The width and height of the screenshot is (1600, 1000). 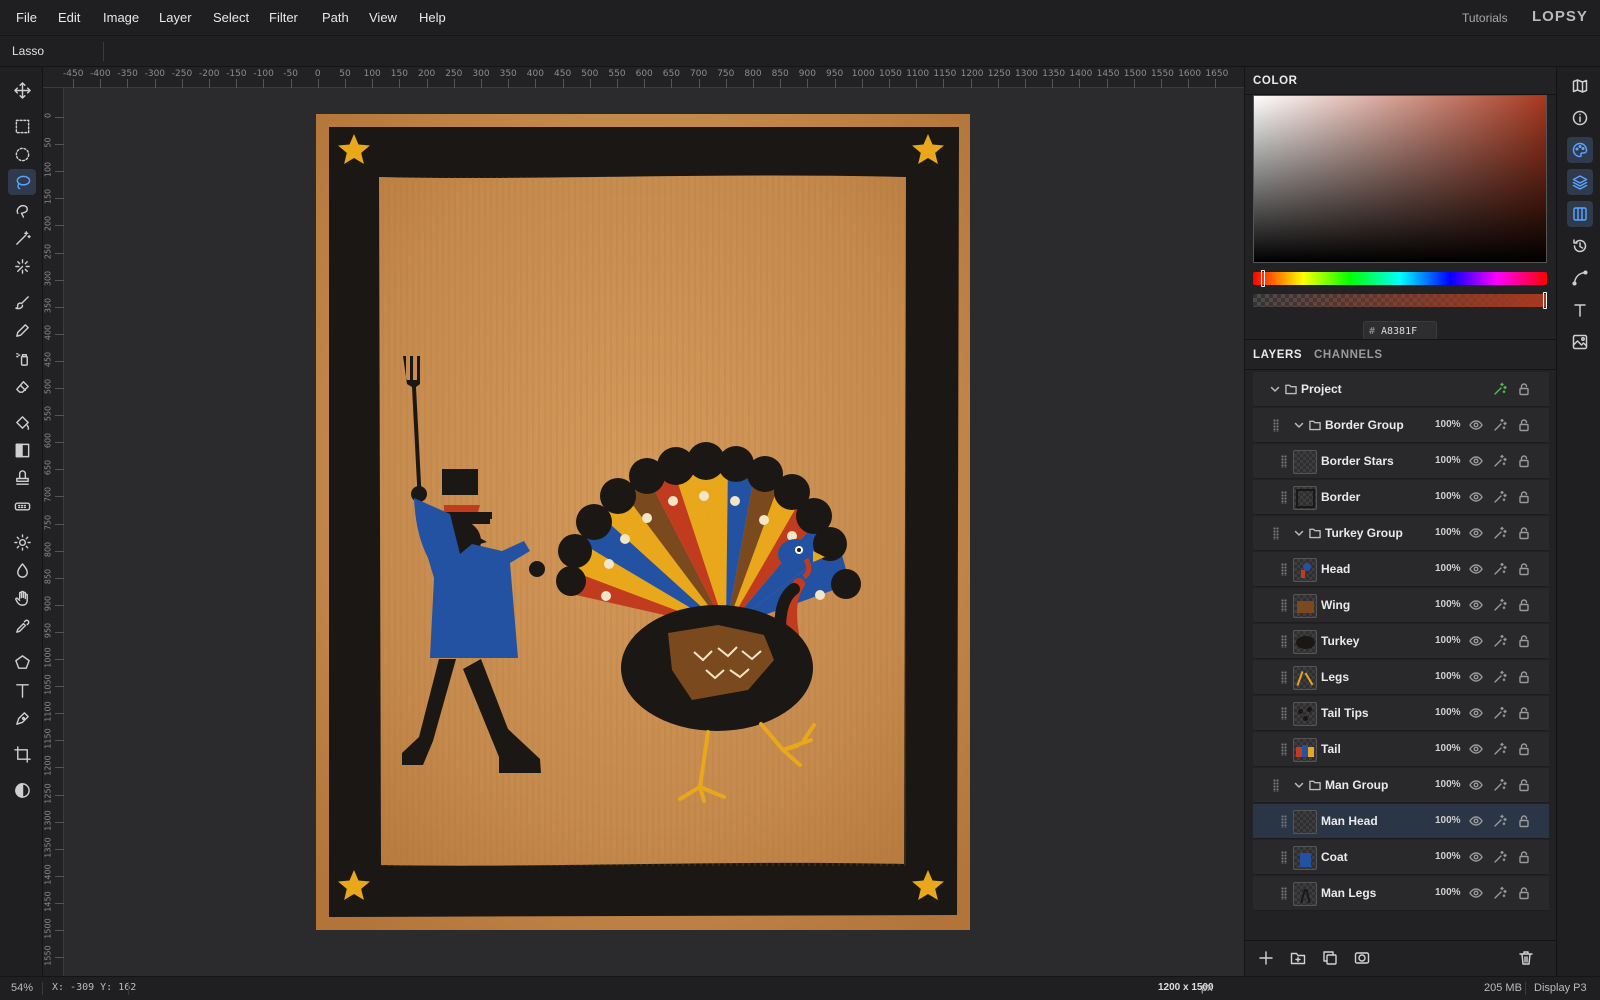 I want to click on clone-stamp-icon, so click(x=22, y=478).